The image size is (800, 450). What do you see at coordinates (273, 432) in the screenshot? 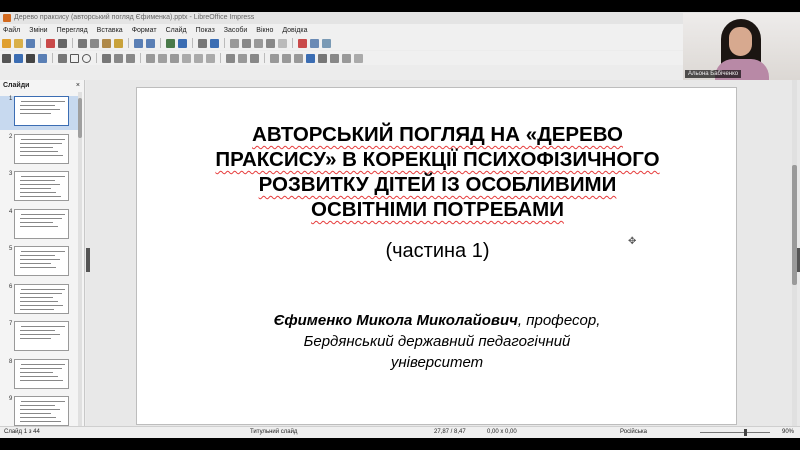
I see `slide-layout-name: Титульний слайд` at bounding box center [273, 432].